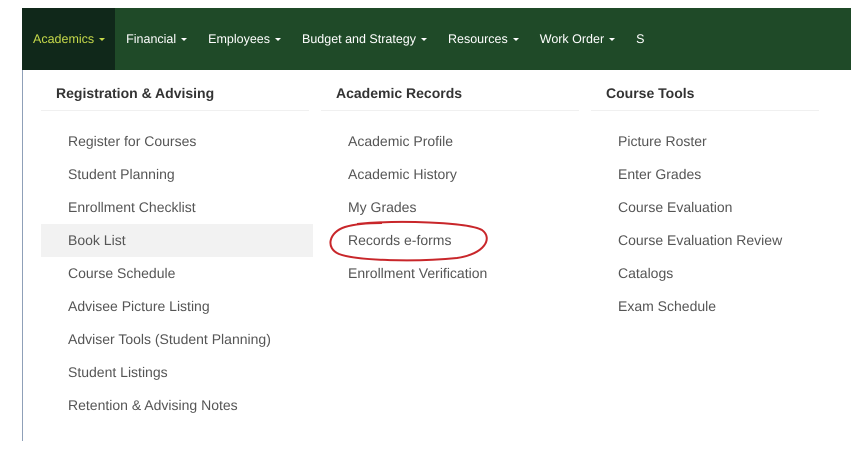 Image resolution: width=851 pixels, height=461 pixels. What do you see at coordinates (177, 273) in the screenshot?
I see `menu-link: Course Schedule` at bounding box center [177, 273].